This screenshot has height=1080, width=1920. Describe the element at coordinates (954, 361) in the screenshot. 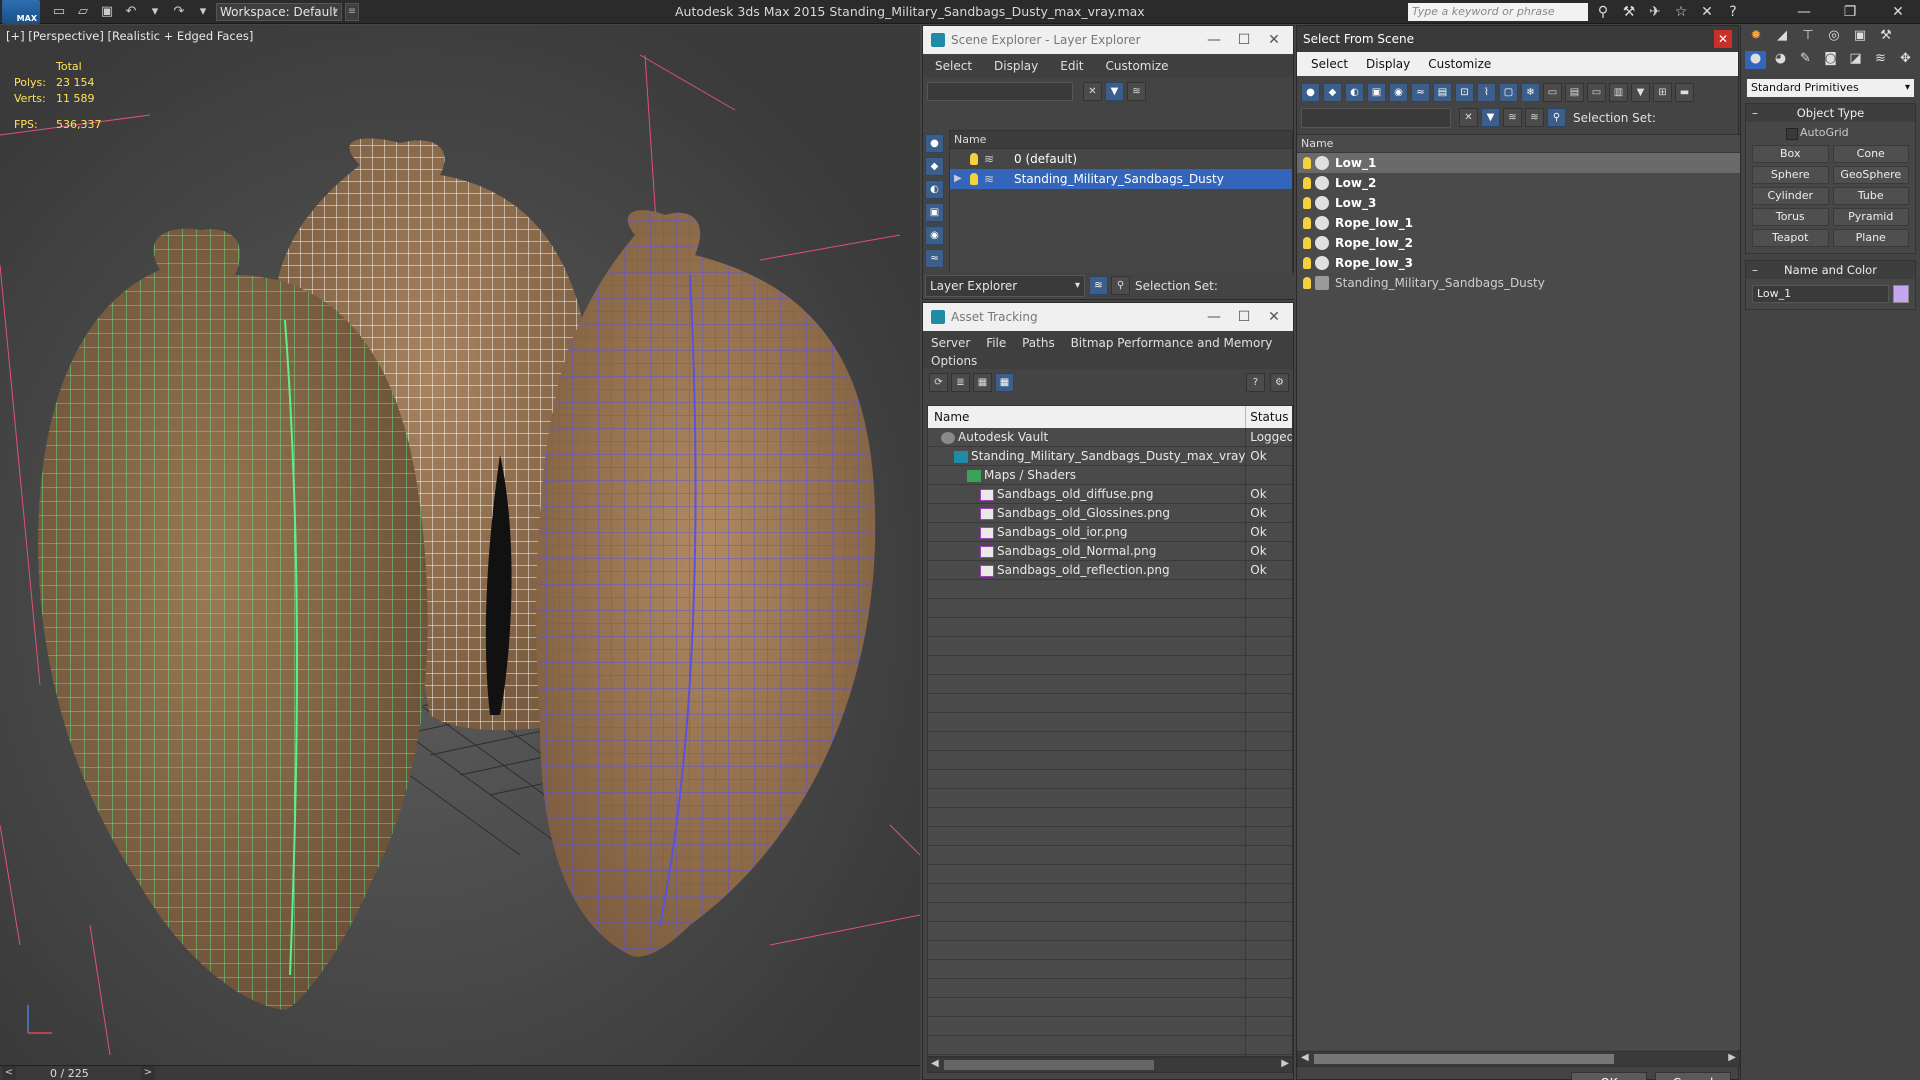

I see `menu-options: Options` at that location.